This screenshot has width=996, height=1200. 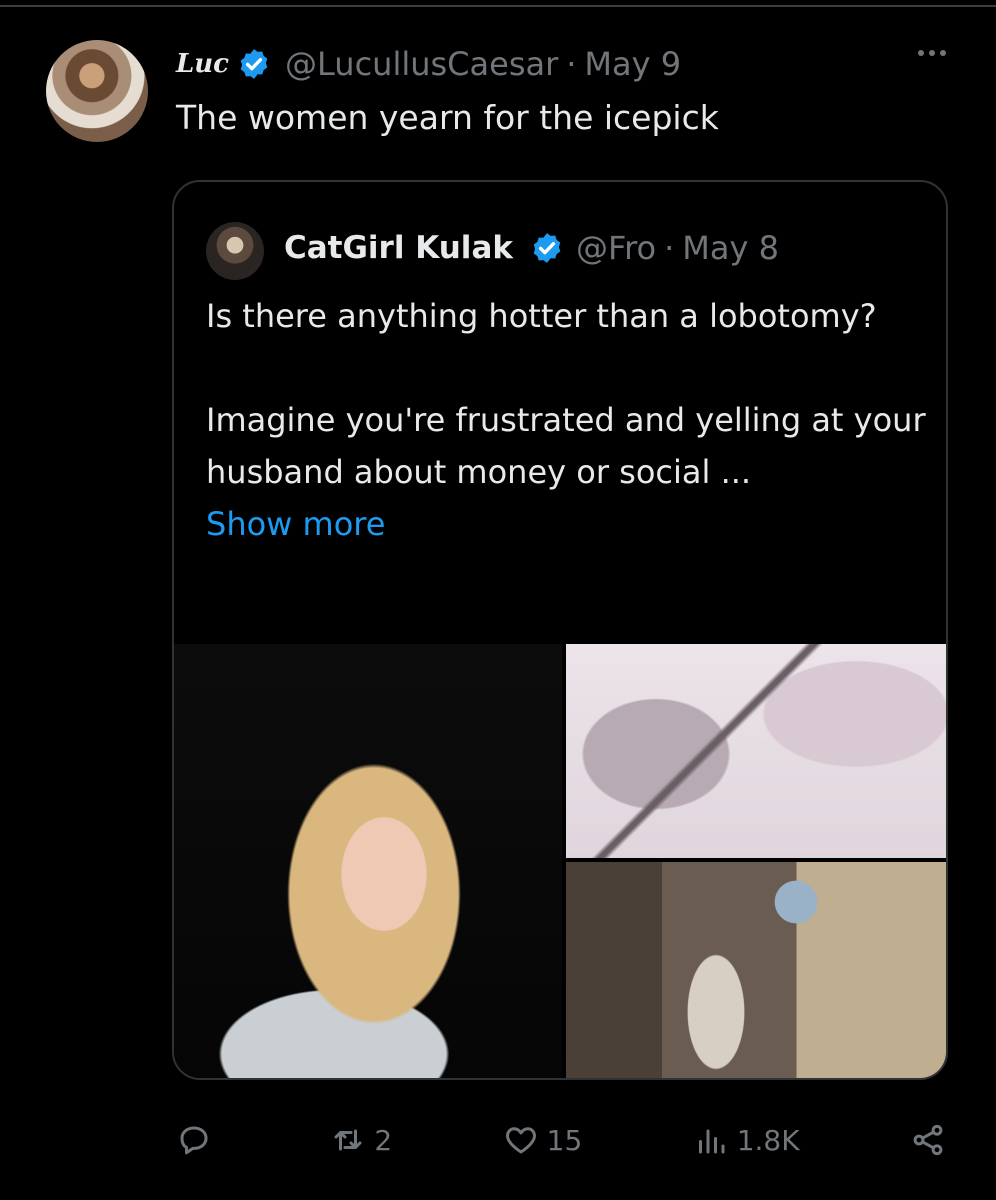 What do you see at coordinates (447, 117) in the screenshot?
I see `tweet-text: The women yearn for the icepick` at bounding box center [447, 117].